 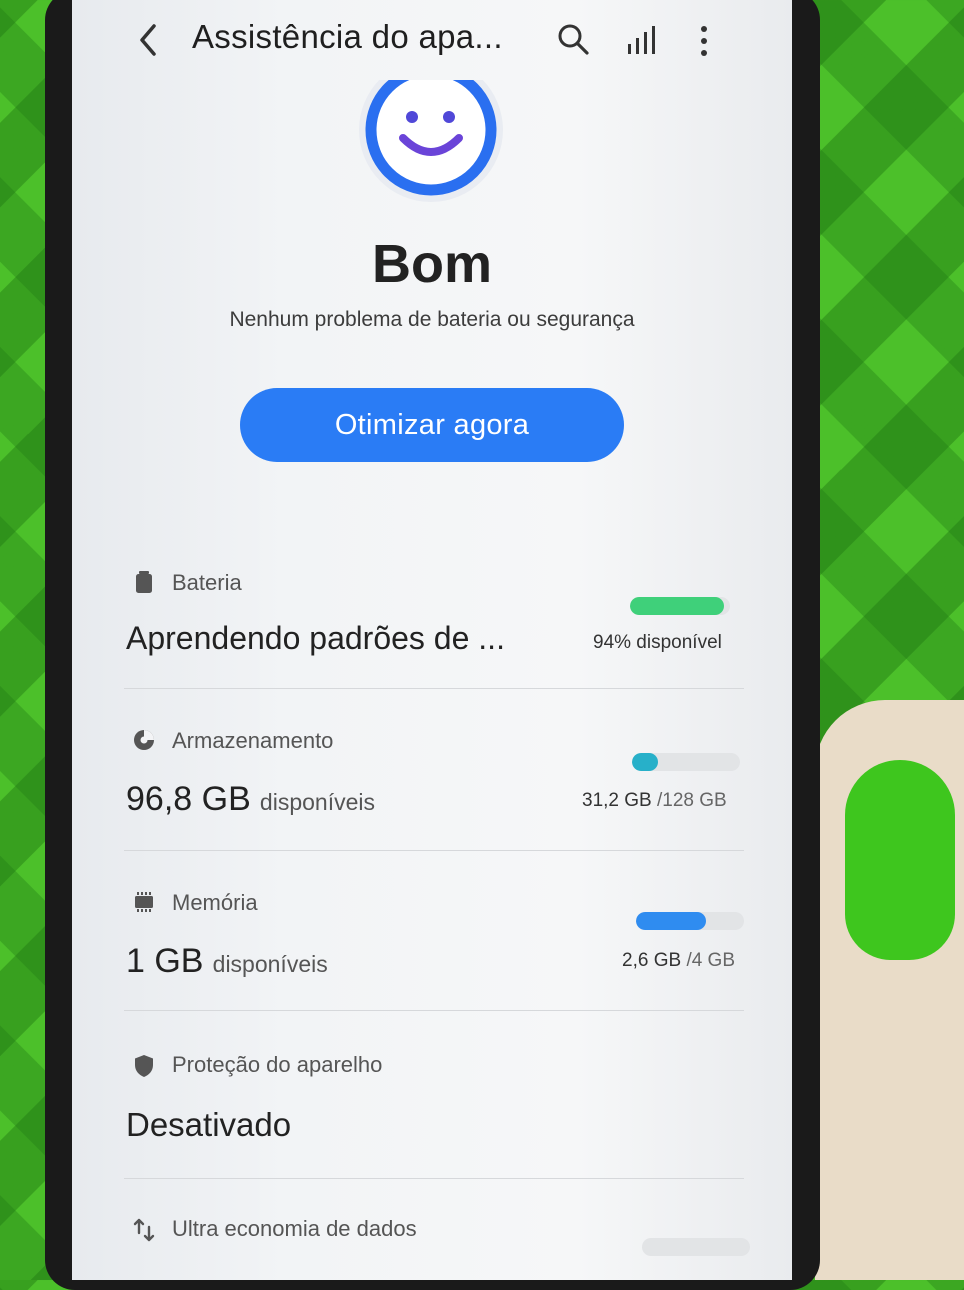 What do you see at coordinates (209, 1124) in the screenshot?
I see `device-protection-status: Desativado` at bounding box center [209, 1124].